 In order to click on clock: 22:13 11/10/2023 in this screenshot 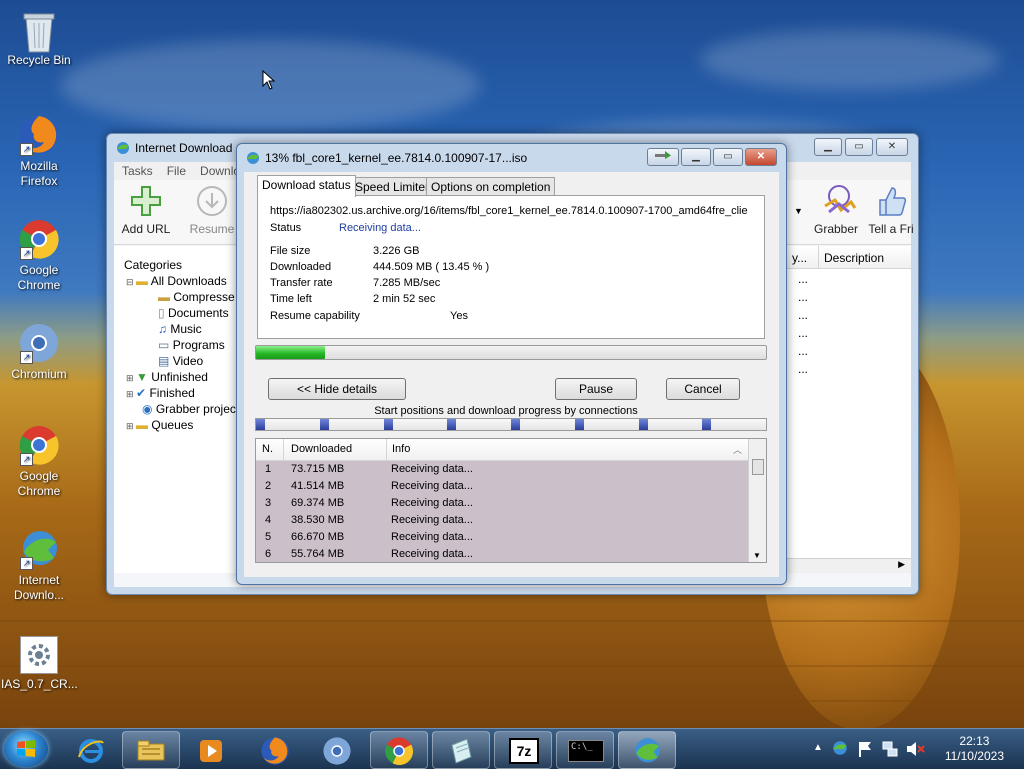, I will do `click(974, 749)`.